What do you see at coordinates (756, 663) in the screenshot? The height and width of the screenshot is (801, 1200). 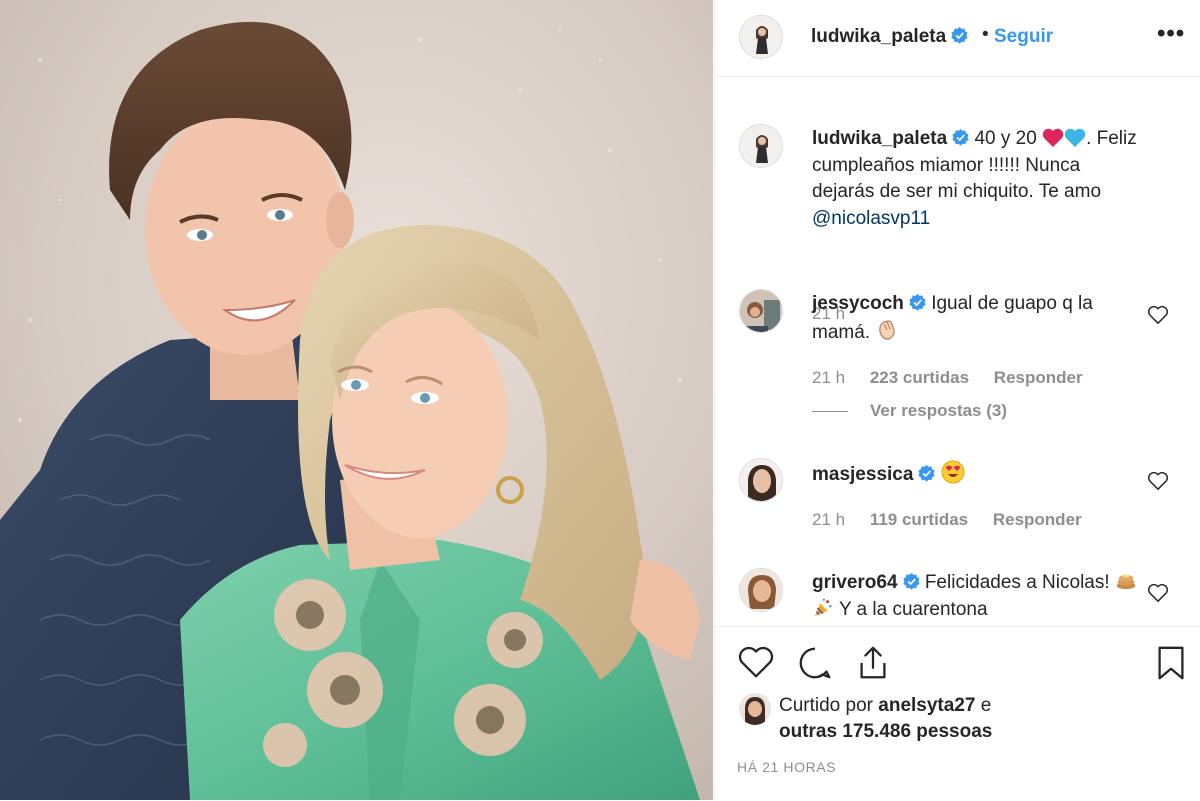 I see `heart-icon` at bounding box center [756, 663].